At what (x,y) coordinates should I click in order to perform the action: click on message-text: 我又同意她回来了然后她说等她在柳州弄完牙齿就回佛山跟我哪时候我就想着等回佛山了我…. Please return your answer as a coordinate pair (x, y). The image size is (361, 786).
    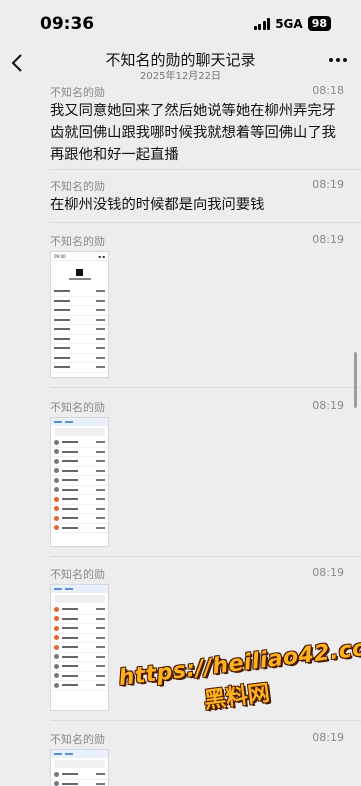
    Looking at the image, I should click on (196, 133).